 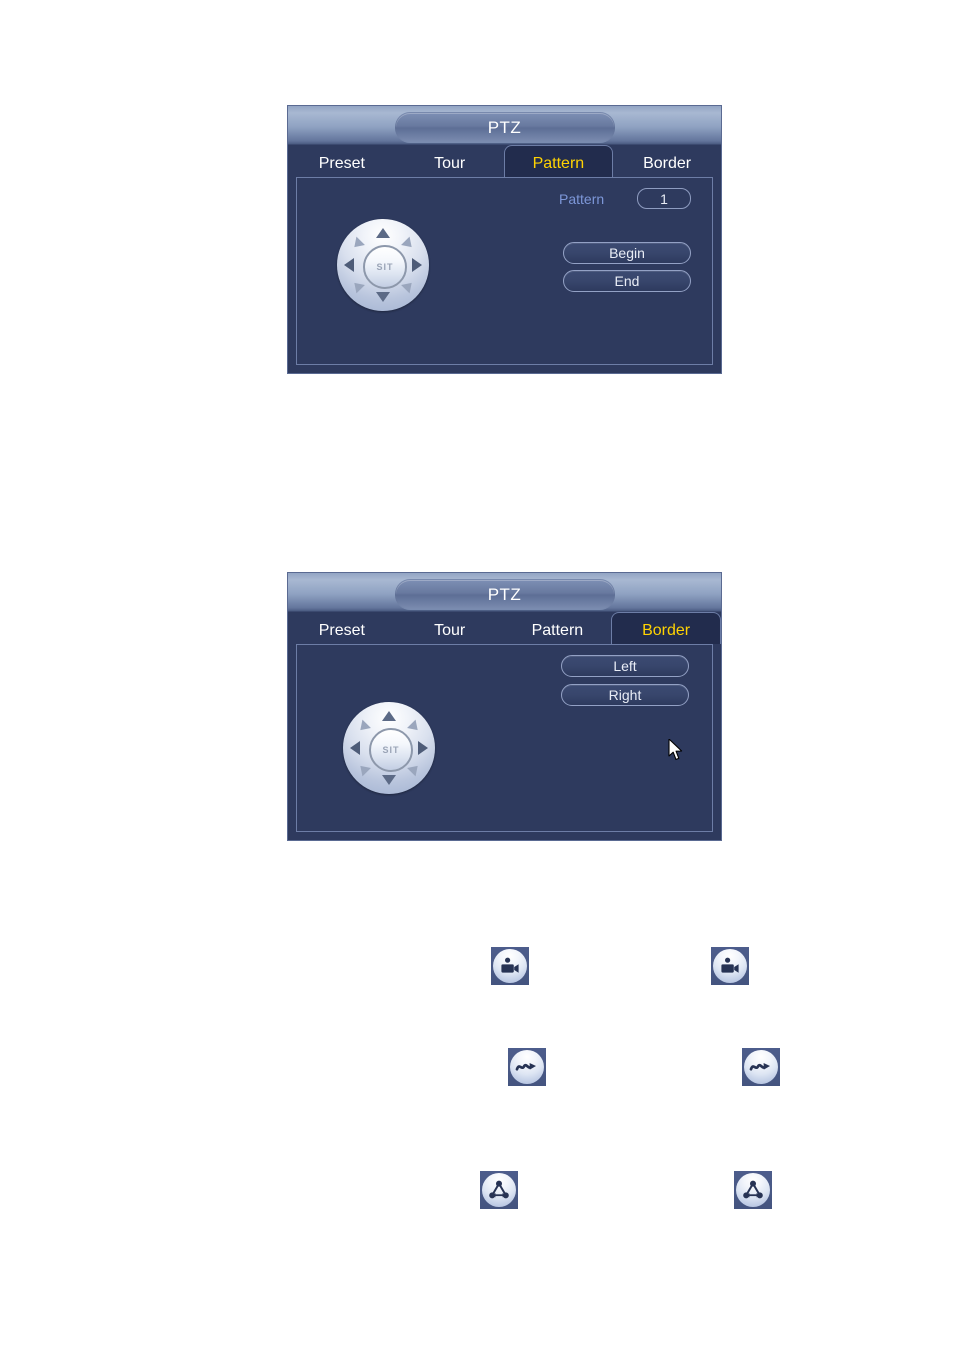 I want to click on network-nodes-icon-button-right, so click(x=753, y=1190).